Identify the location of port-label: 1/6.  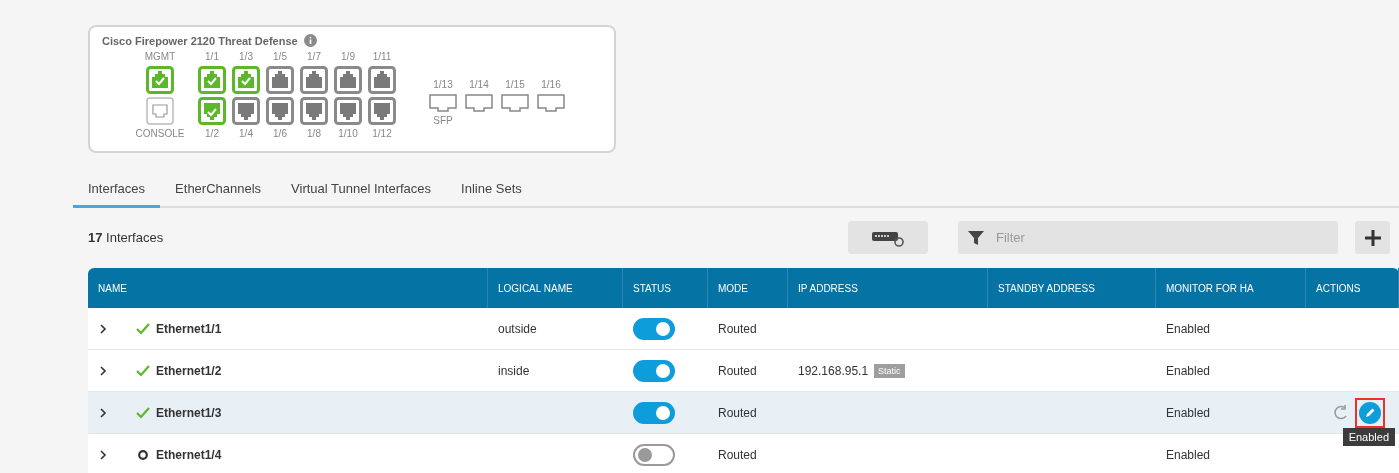
(280, 134).